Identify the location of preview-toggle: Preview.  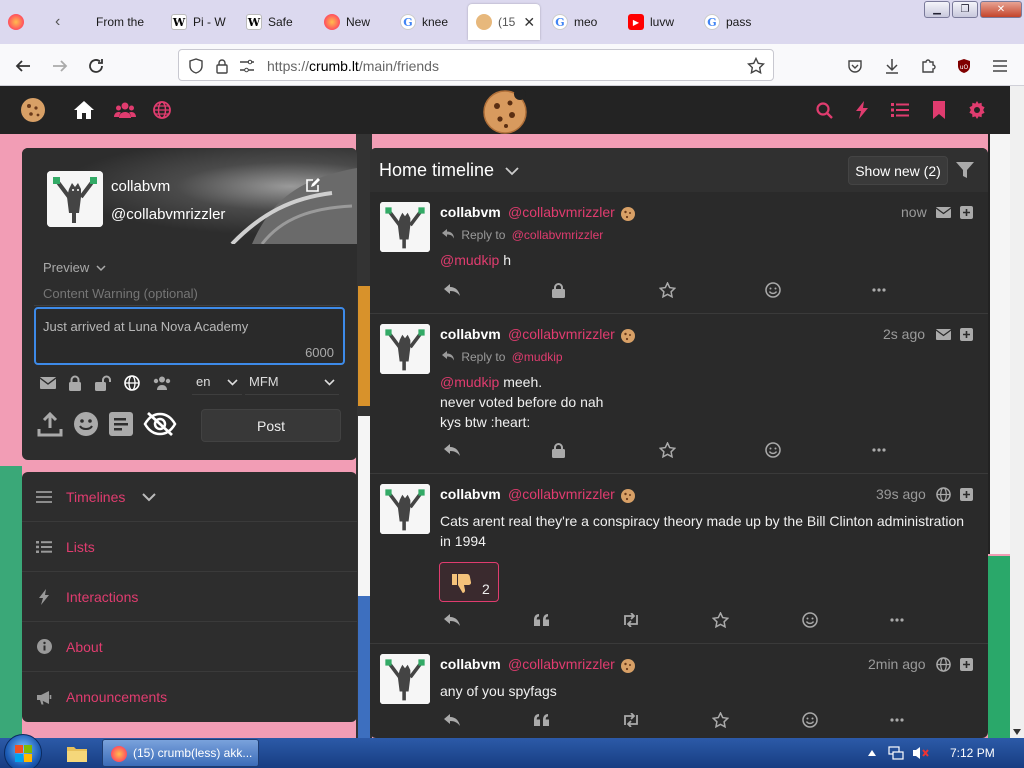
(74, 267).